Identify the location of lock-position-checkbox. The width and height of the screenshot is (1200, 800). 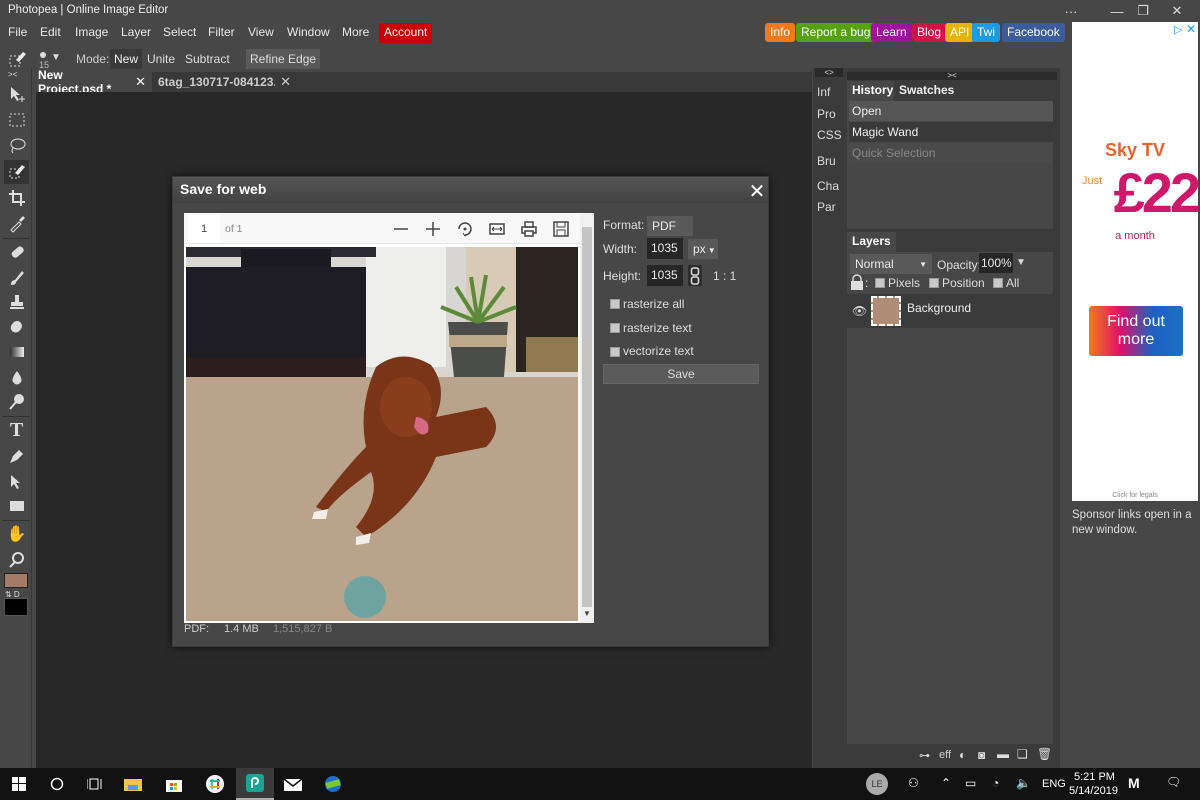
(934, 283).